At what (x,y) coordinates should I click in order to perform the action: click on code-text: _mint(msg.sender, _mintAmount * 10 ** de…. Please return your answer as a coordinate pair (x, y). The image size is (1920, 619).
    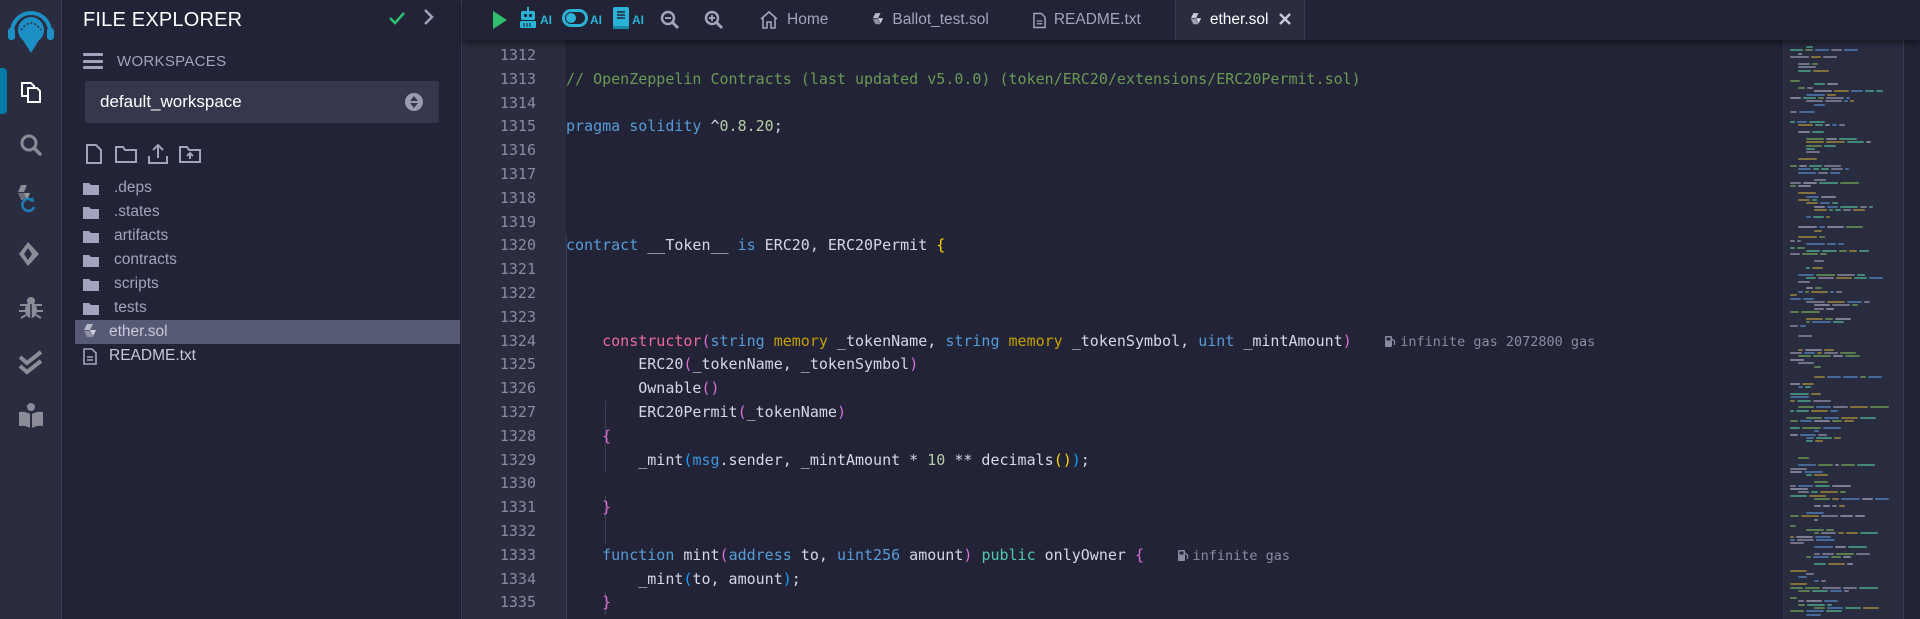
    Looking at the image, I should click on (828, 459).